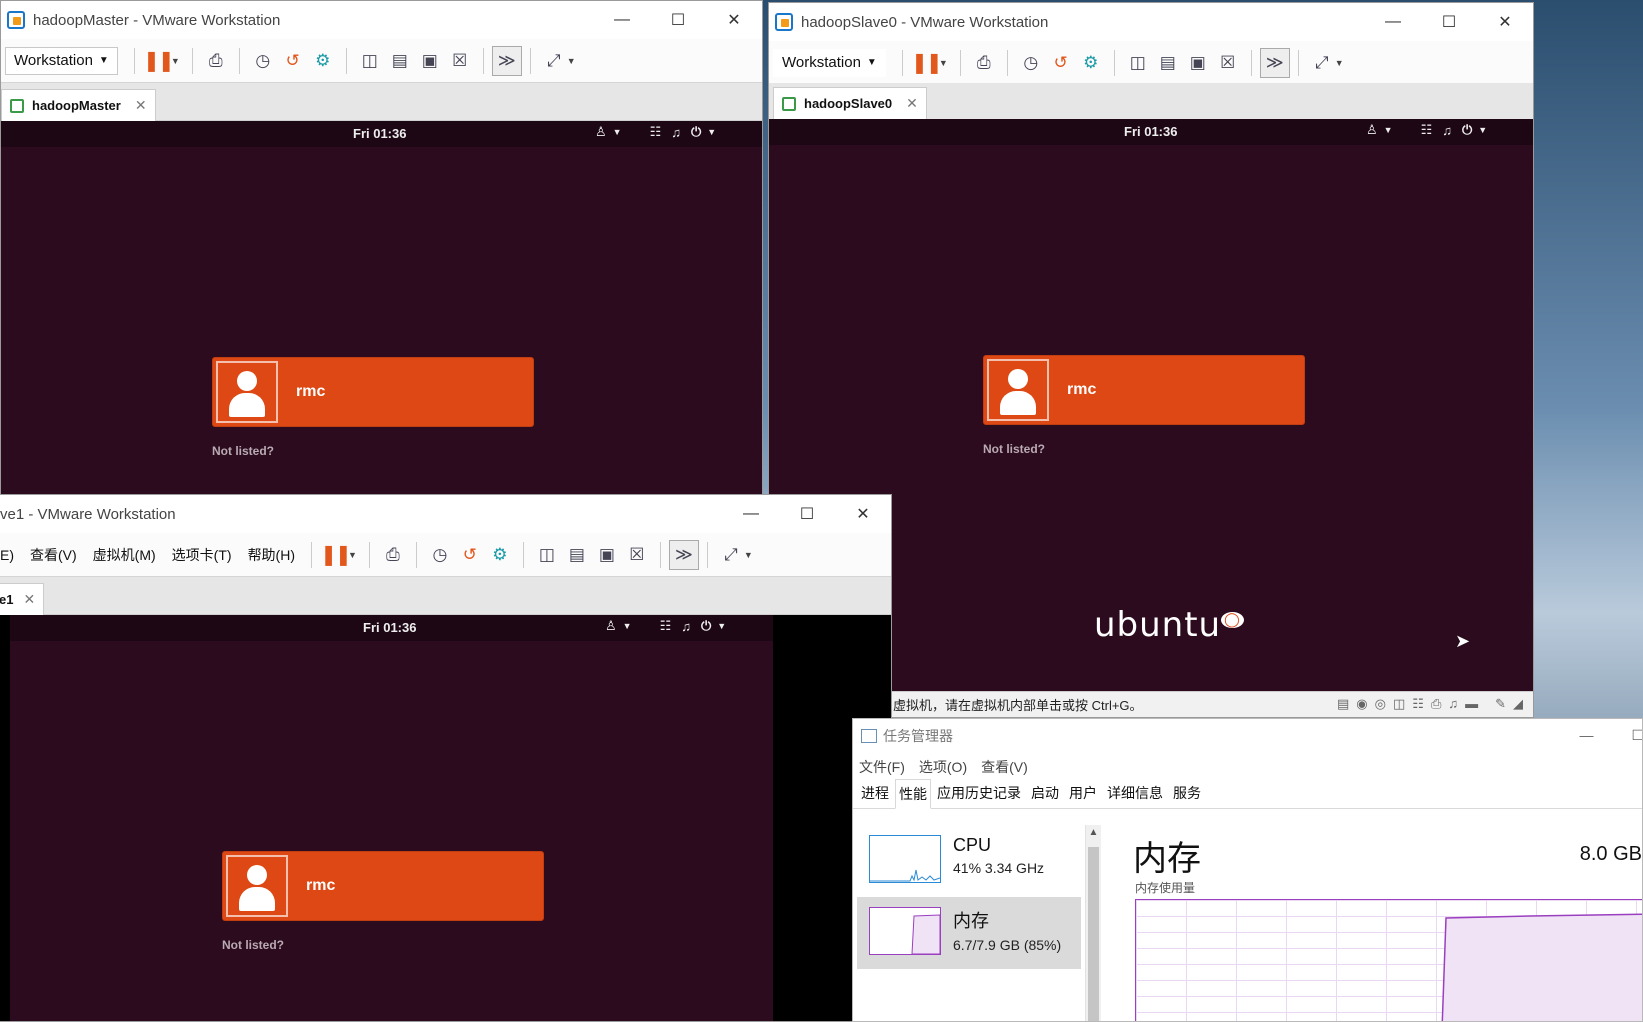 This screenshot has height=1022, width=1643. I want to click on menu-tabs: 选项卡(T), so click(202, 555).